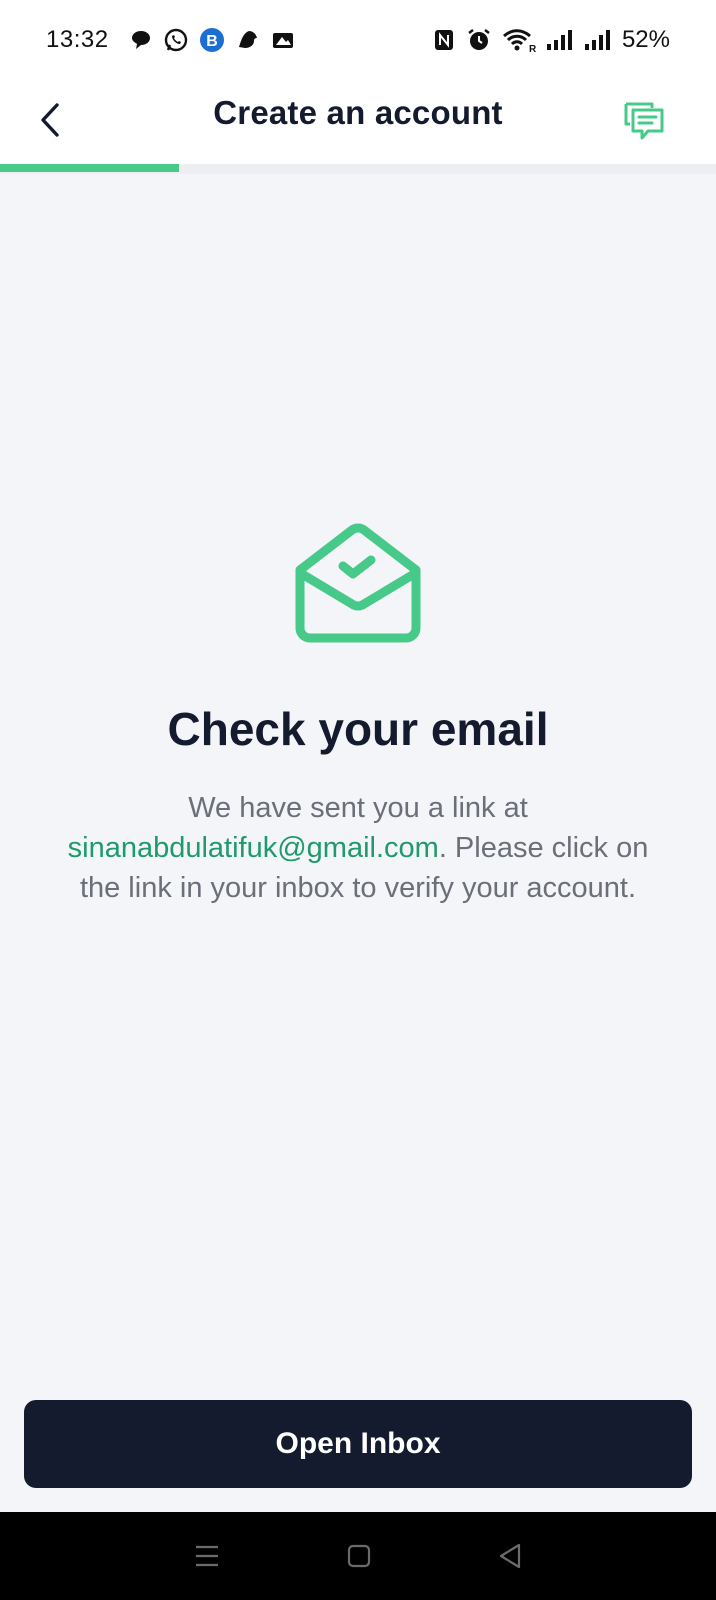  What do you see at coordinates (444, 40) in the screenshot?
I see `nfc-icon` at bounding box center [444, 40].